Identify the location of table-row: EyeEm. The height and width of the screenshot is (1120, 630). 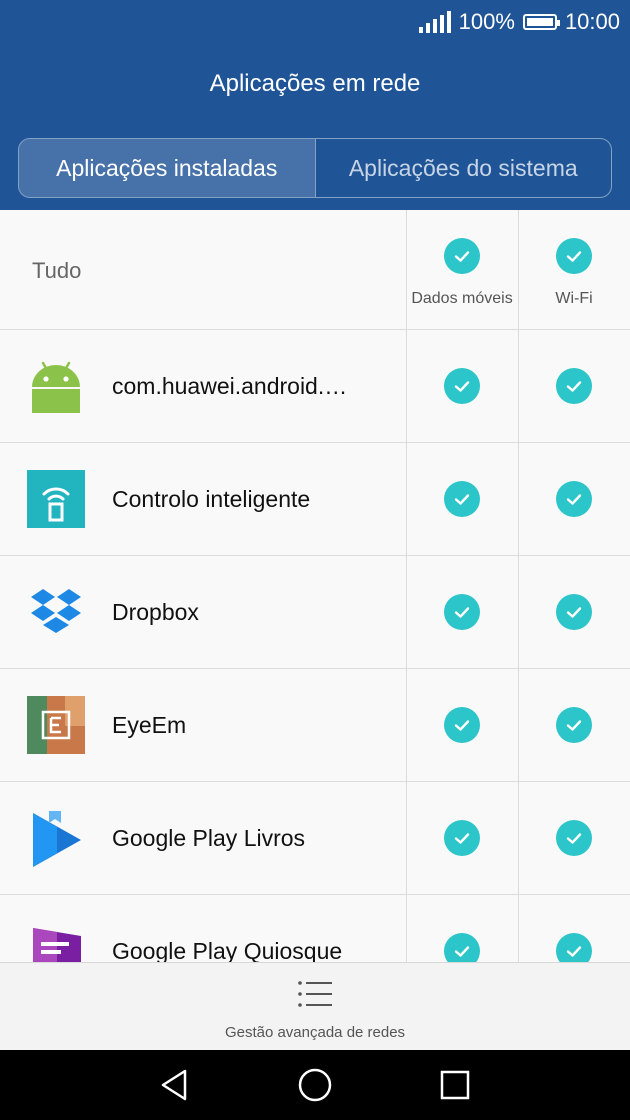
(315, 725).